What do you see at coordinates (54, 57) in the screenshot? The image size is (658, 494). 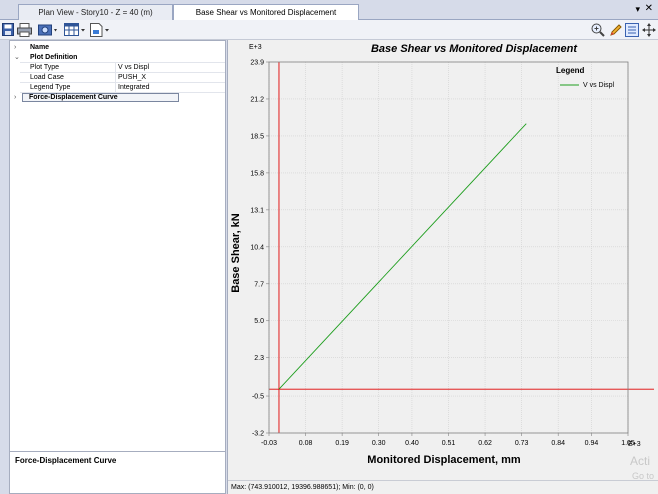 I see `group-label: Plot Definition` at bounding box center [54, 57].